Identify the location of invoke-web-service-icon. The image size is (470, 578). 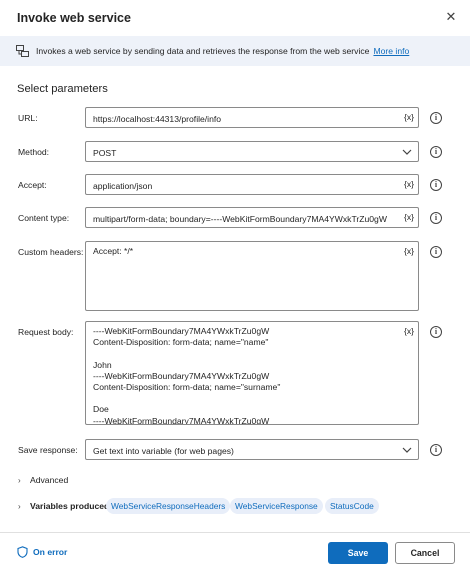
(22, 51).